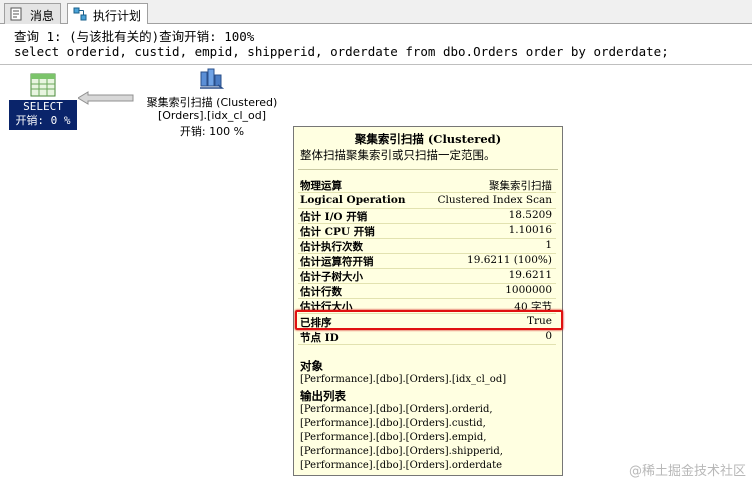  Describe the element at coordinates (548, 245) in the screenshot. I see `property-value: 1` at that location.